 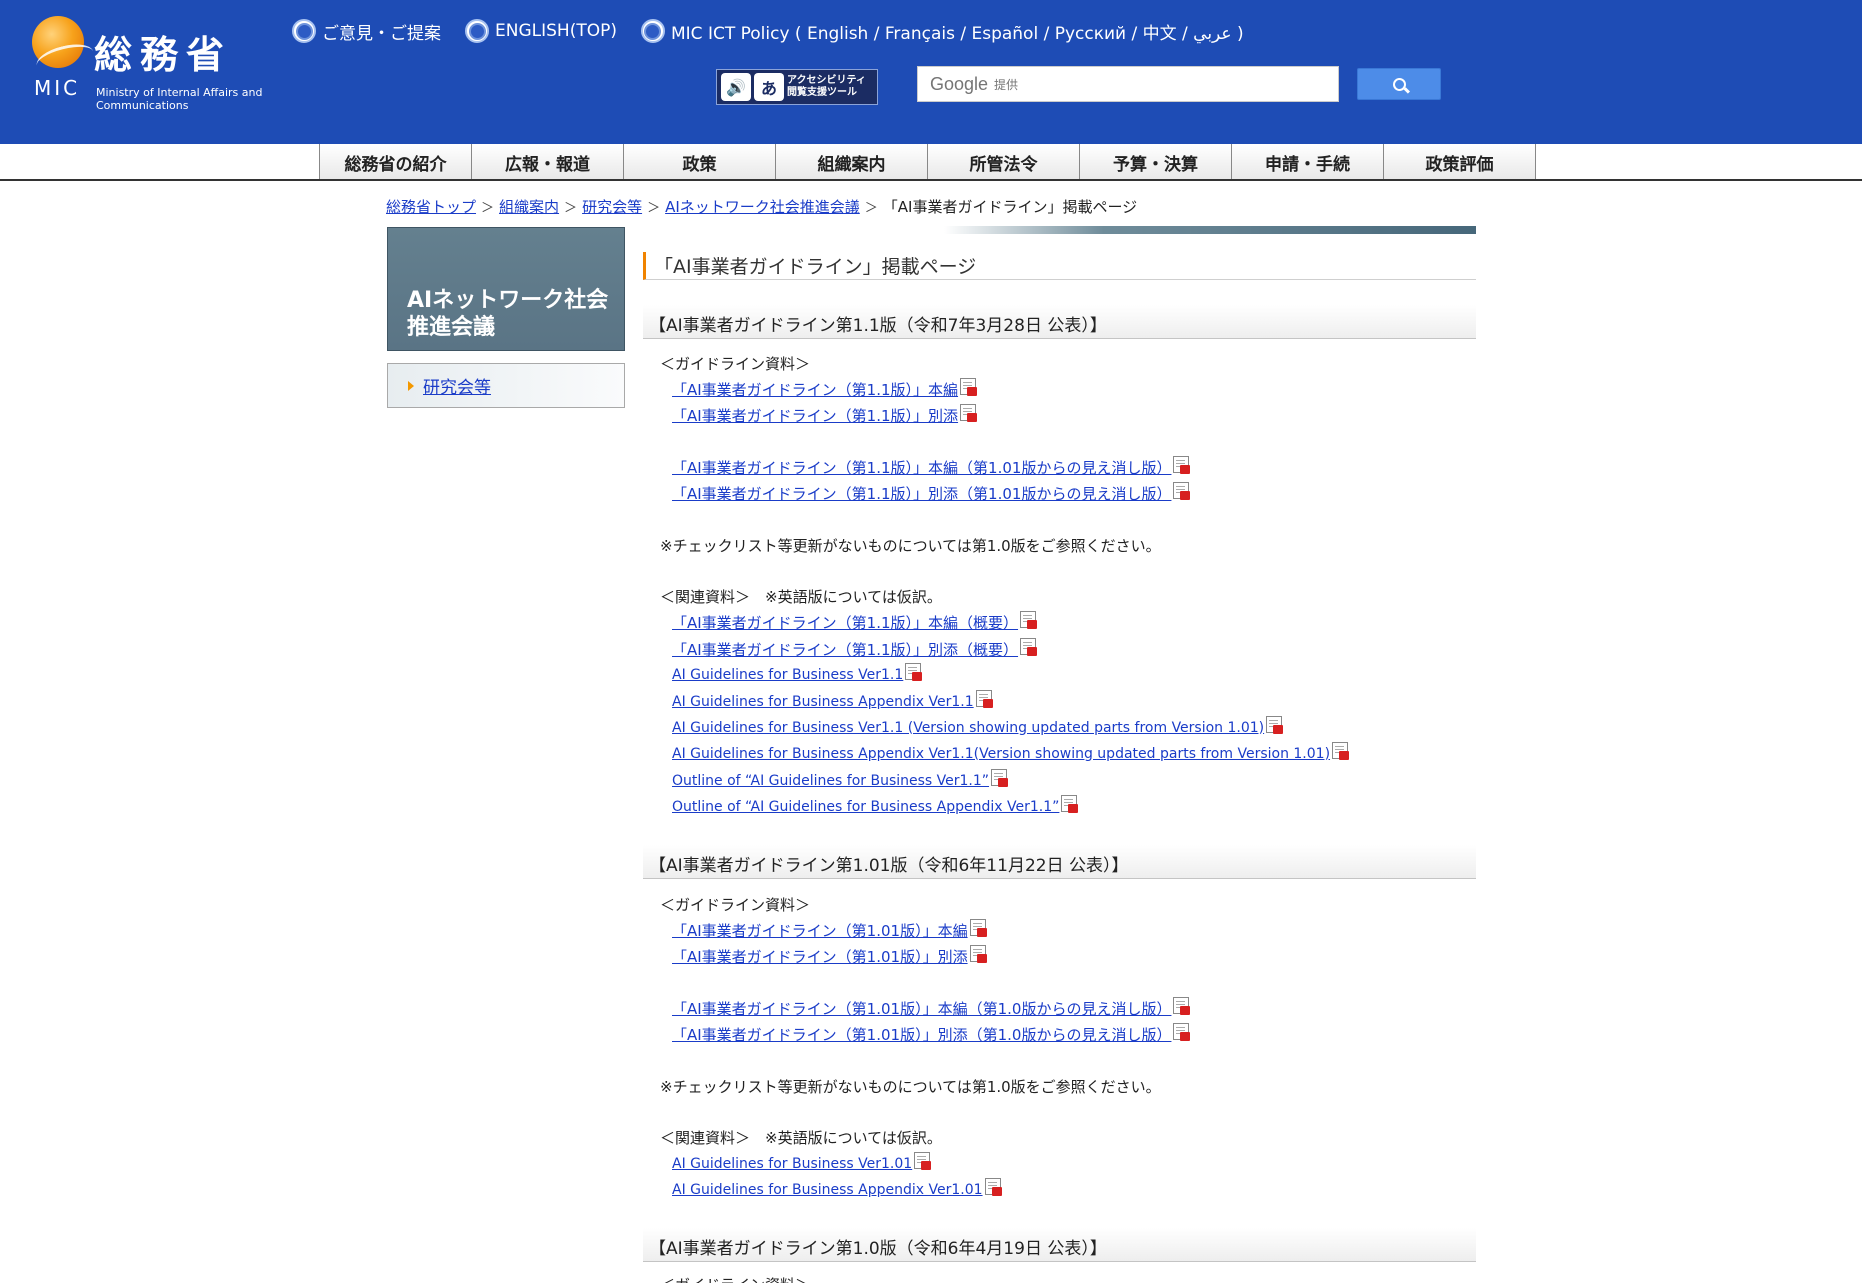 I want to click on breadcrumb-ai-network: AIネットワーク社会推進会議, so click(x=762, y=206).